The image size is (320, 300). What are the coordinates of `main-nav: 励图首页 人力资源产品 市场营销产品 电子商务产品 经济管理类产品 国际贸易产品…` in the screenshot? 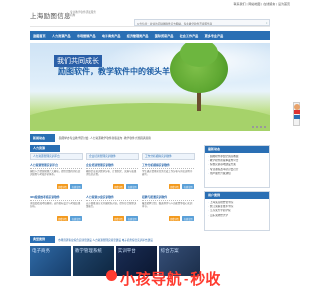 It's located at (150, 35).